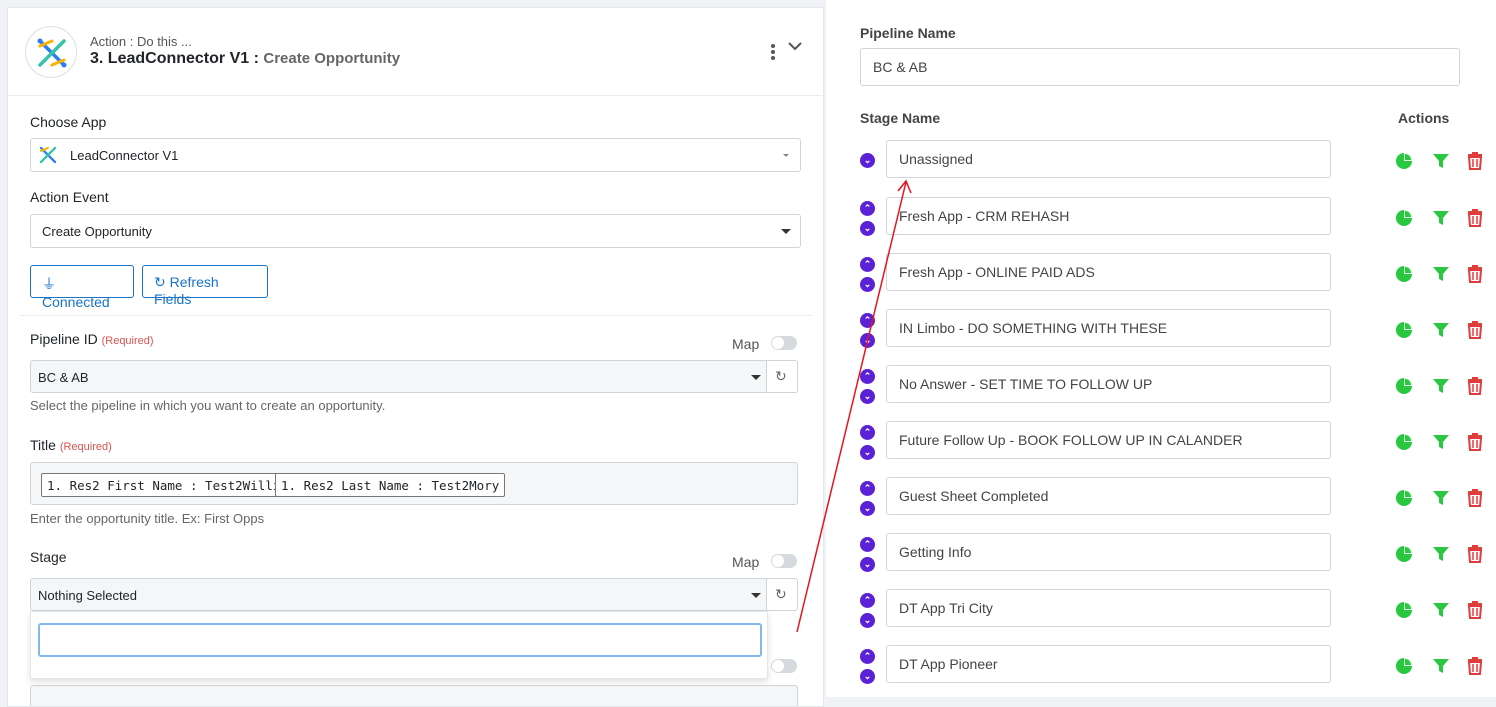  I want to click on annotation-arrow, so click(854, 406).